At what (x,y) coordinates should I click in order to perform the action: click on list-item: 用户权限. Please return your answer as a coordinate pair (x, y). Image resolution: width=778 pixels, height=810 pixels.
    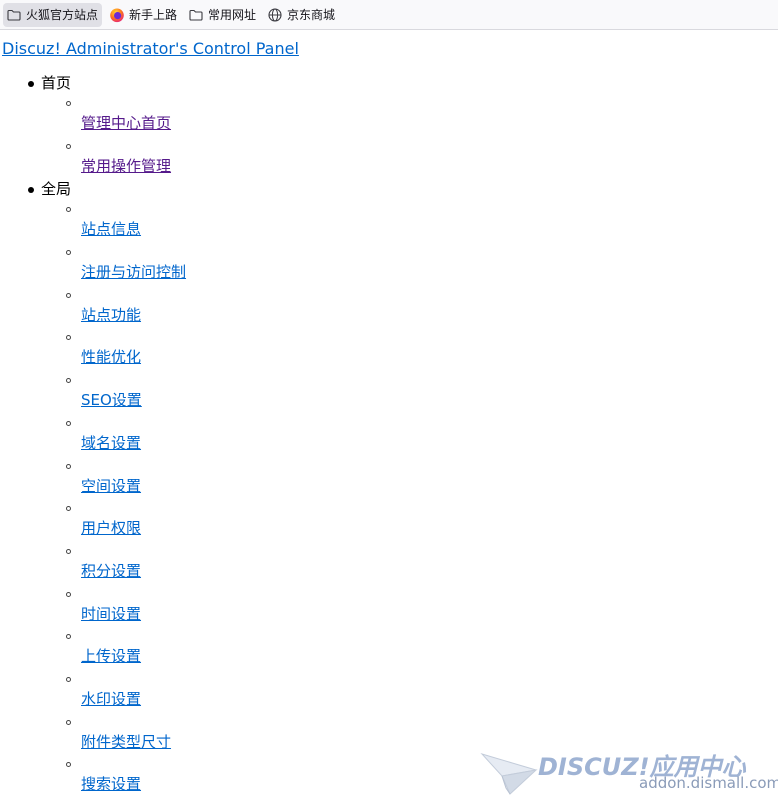
    Looking at the image, I should click on (70, 520).